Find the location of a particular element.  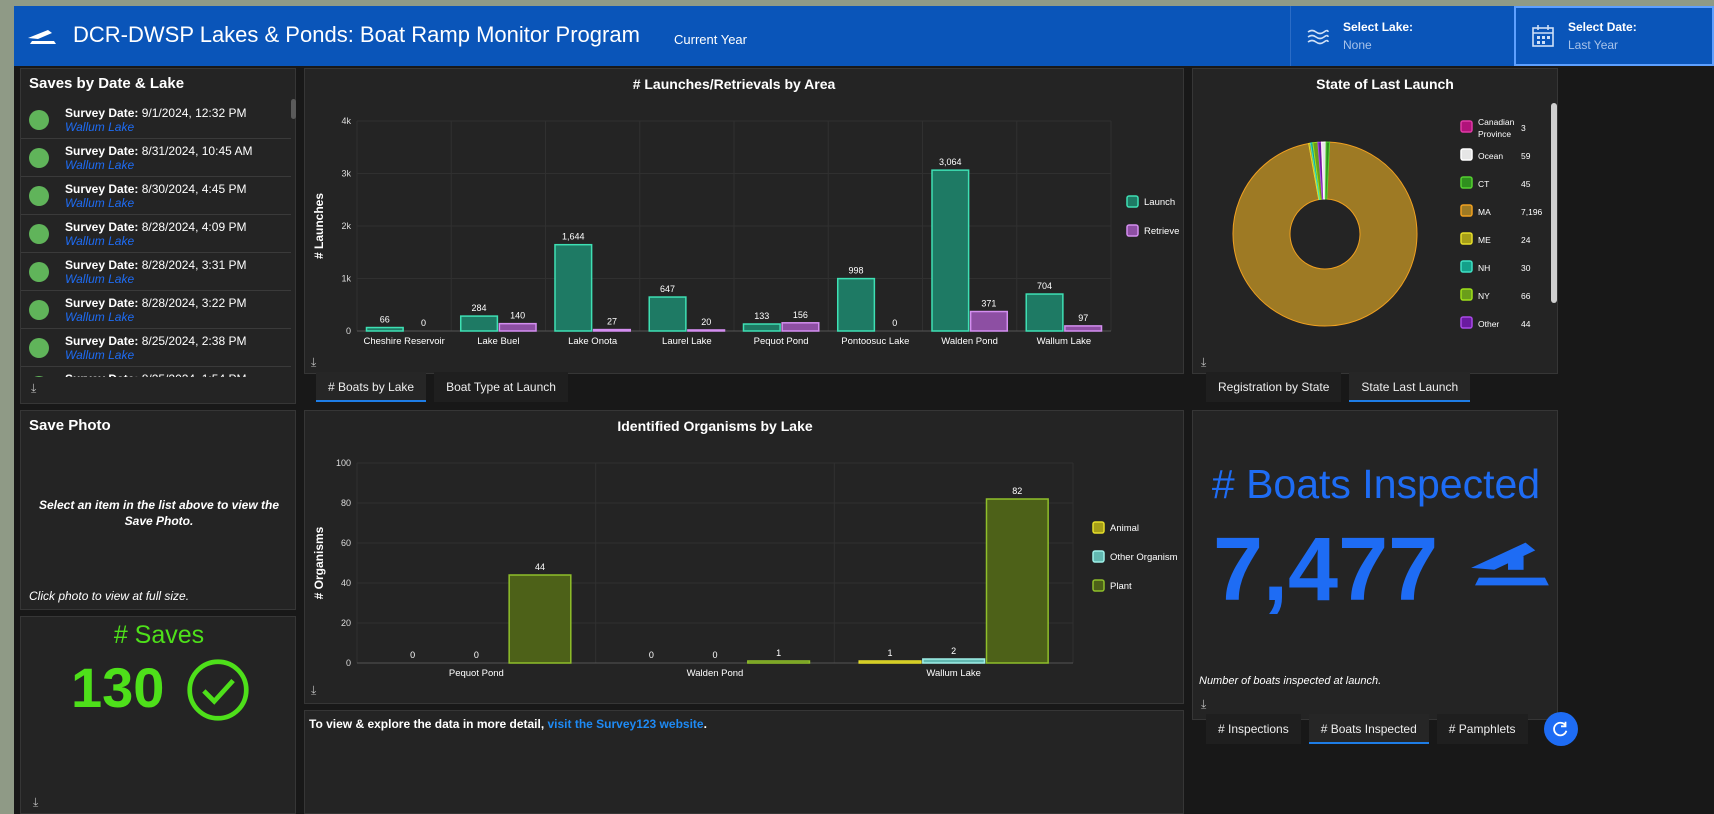

survey-link: visit the Survey123 website is located at coordinates (626, 724).